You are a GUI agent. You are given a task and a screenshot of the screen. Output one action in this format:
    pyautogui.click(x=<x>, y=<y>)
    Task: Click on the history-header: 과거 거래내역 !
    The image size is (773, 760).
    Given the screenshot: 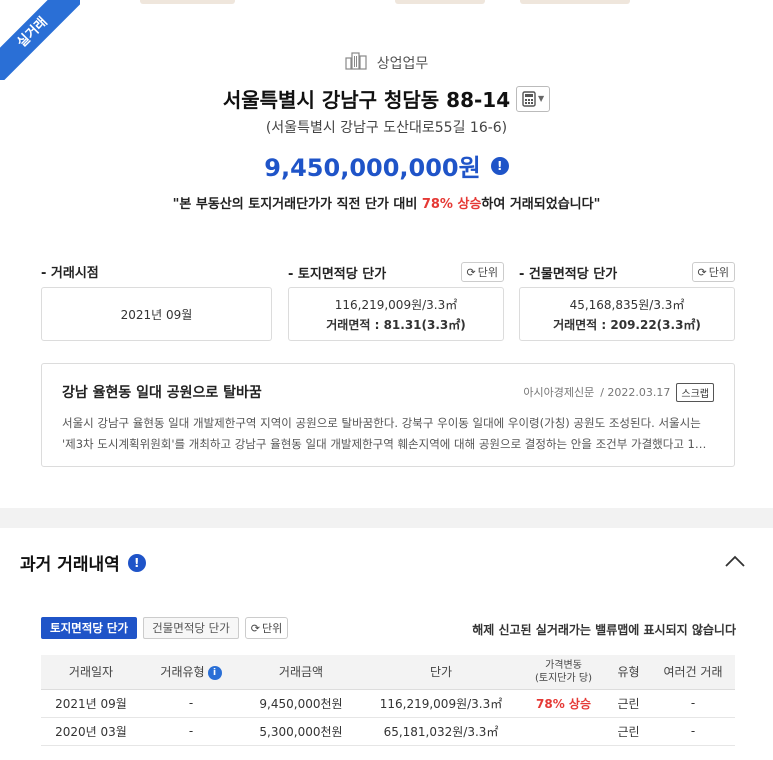 What is the action you would take?
    pyautogui.click(x=83, y=562)
    